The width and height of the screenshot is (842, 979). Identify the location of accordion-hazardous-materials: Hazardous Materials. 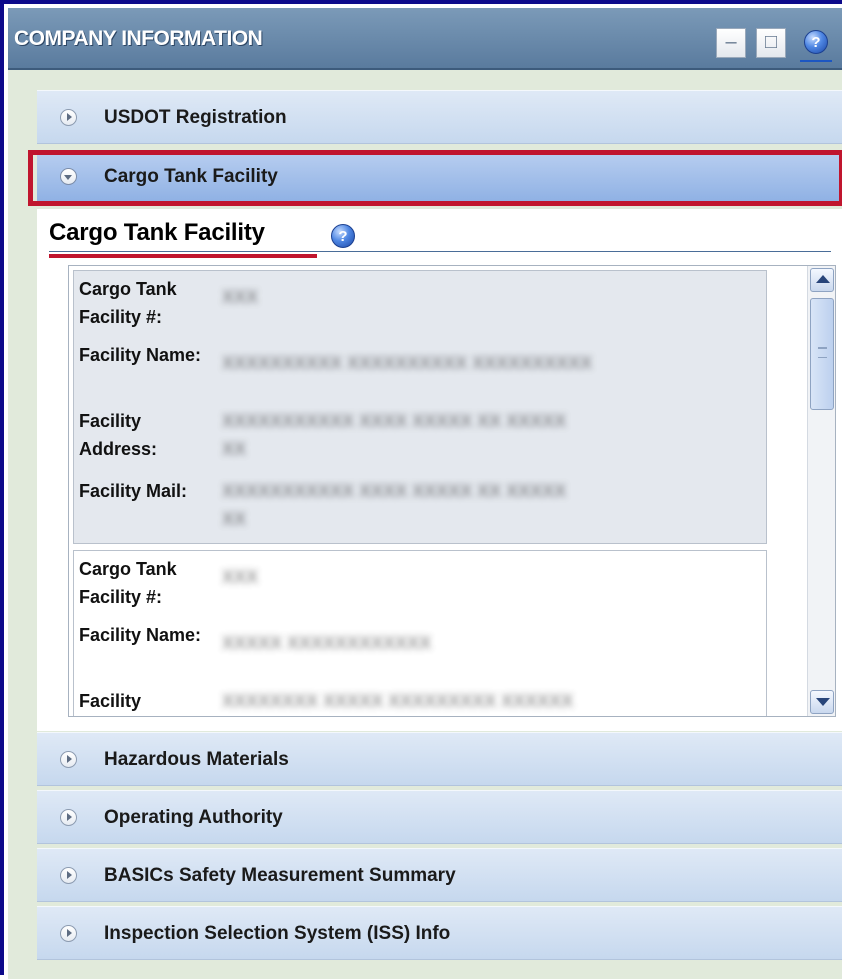
(439, 759).